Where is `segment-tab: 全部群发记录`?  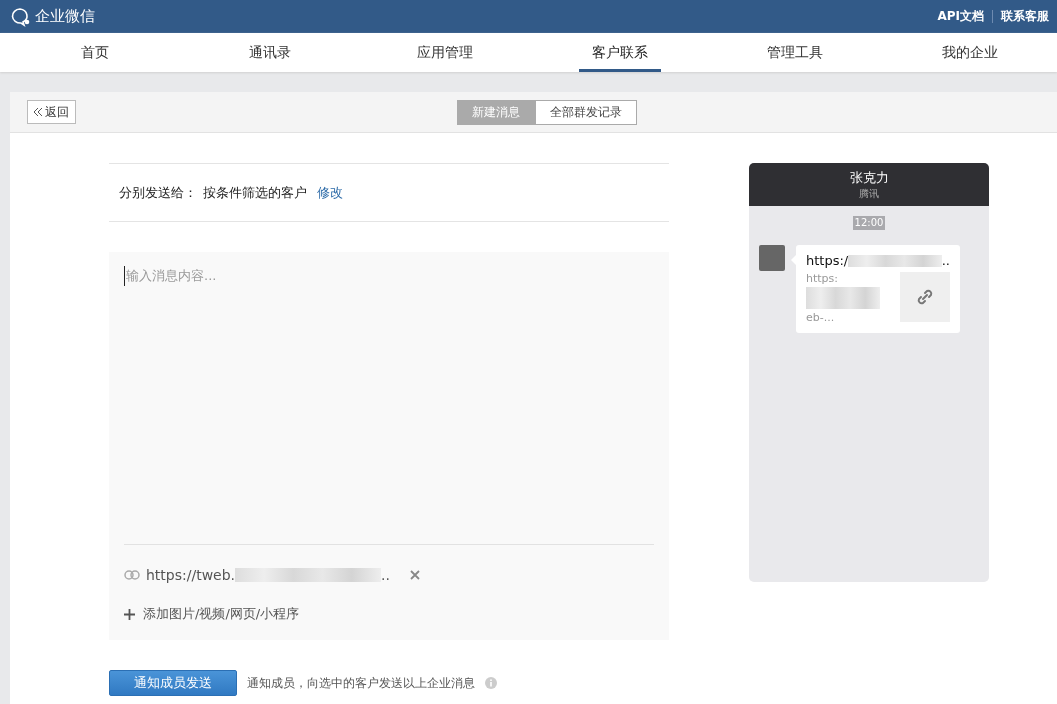
segment-tab: 全部群发记录 is located at coordinates (586, 112).